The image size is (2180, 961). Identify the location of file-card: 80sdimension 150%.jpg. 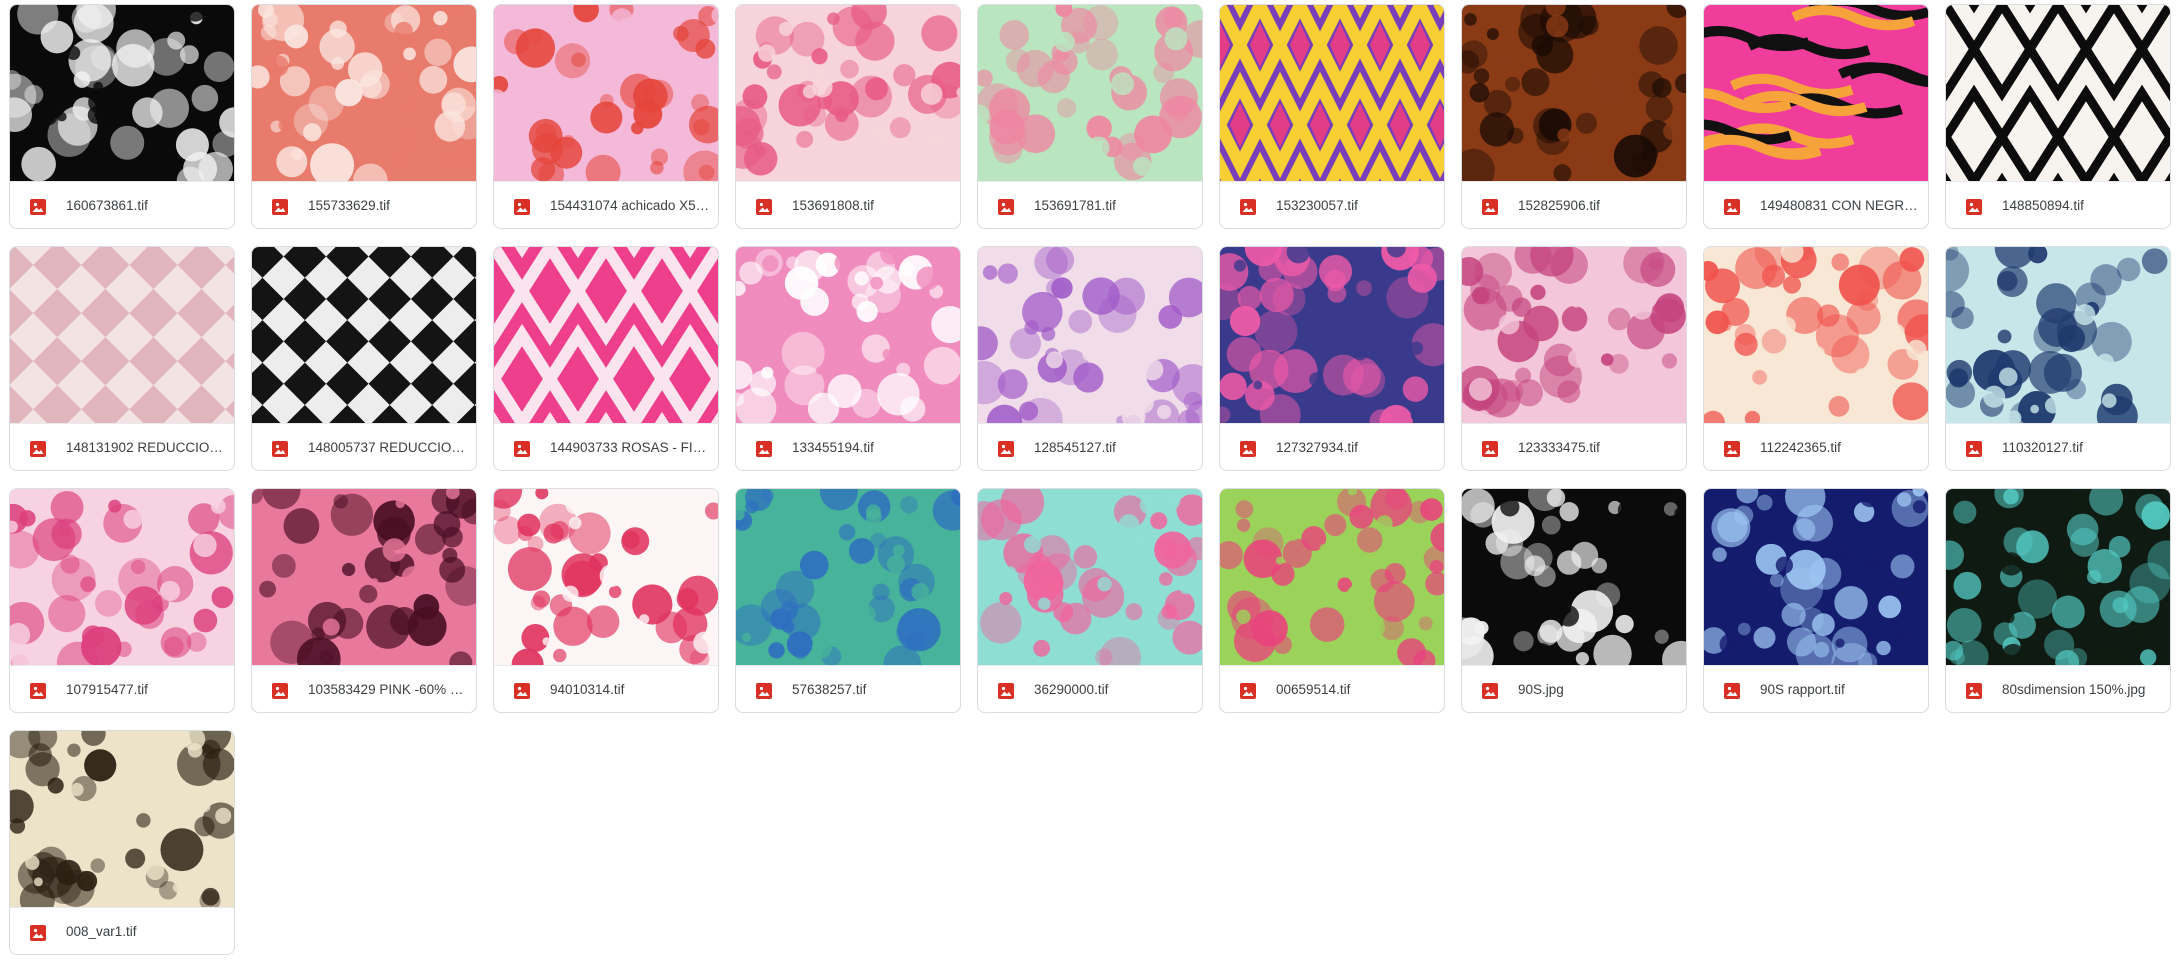
(2058, 600).